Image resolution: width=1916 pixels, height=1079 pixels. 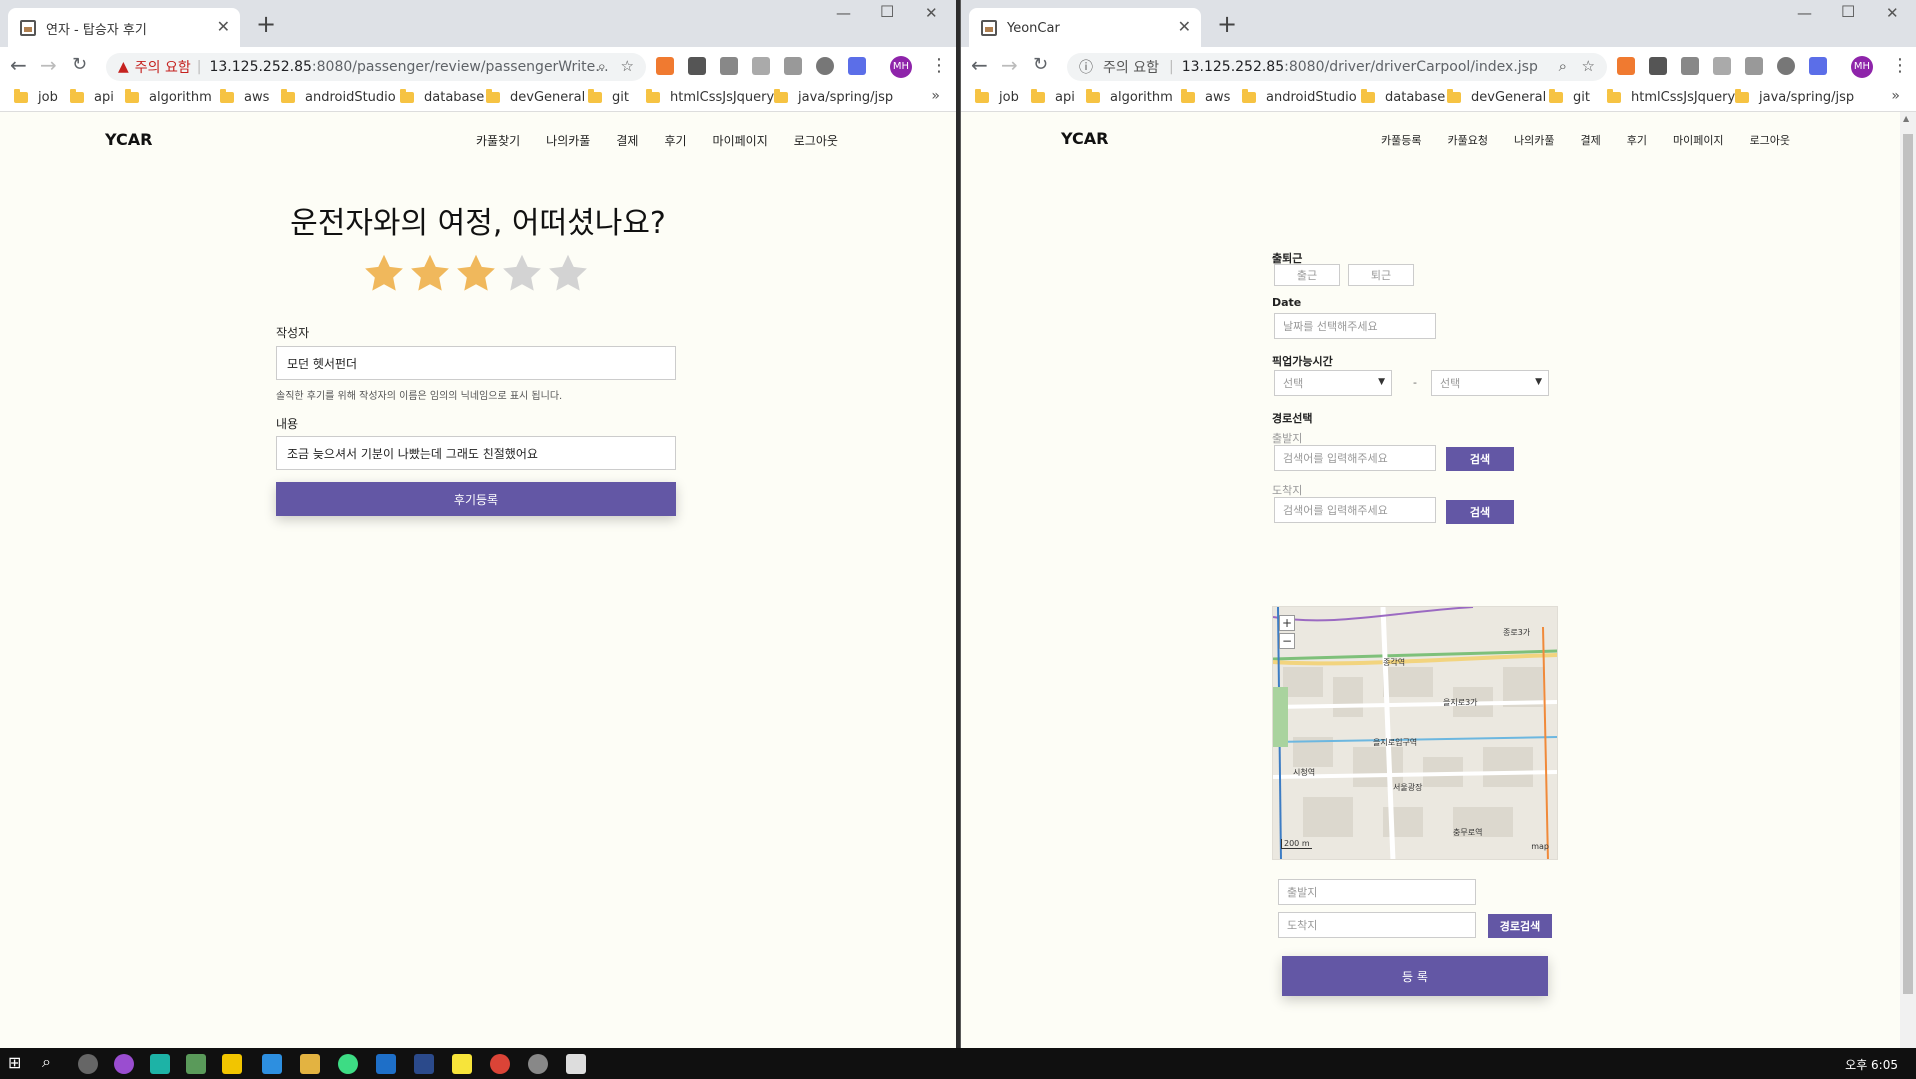 I want to click on pickup-end-select: 선택 ▼, so click(x=1490, y=383).